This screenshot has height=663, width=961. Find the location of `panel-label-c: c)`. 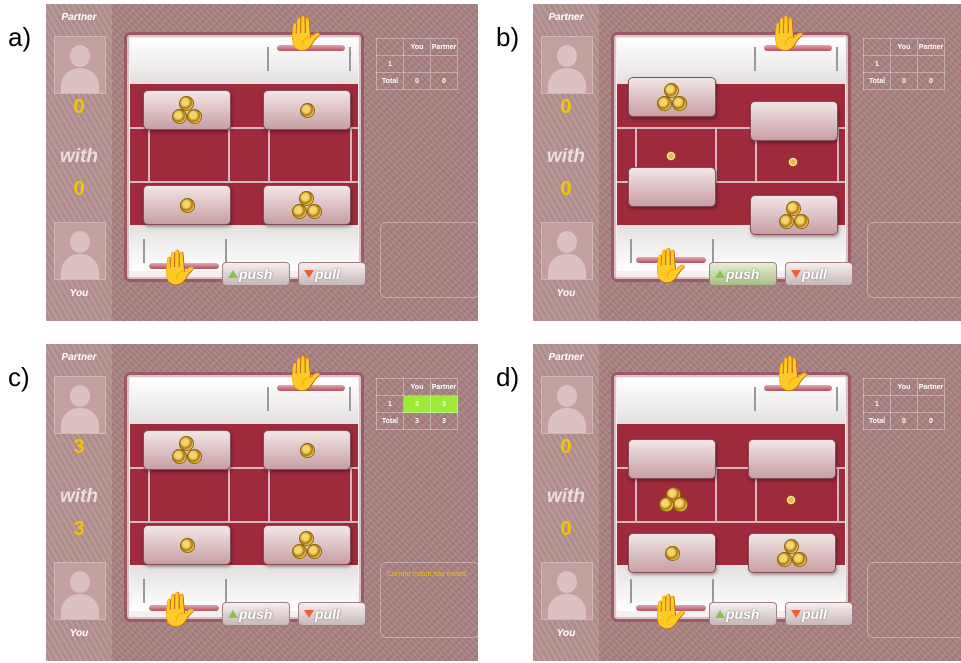

panel-label-c: c) is located at coordinates (19, 377).